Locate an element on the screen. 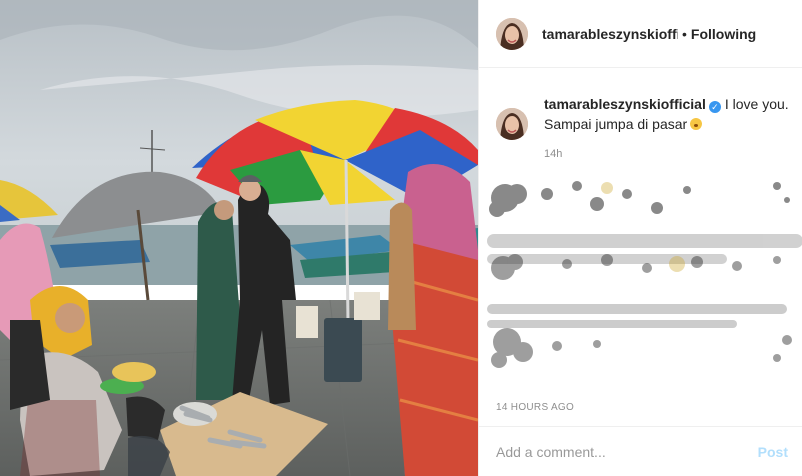 This screenshot has width=802, height=476. caption-relative-time: 14h is located at coordinates (666, 154).